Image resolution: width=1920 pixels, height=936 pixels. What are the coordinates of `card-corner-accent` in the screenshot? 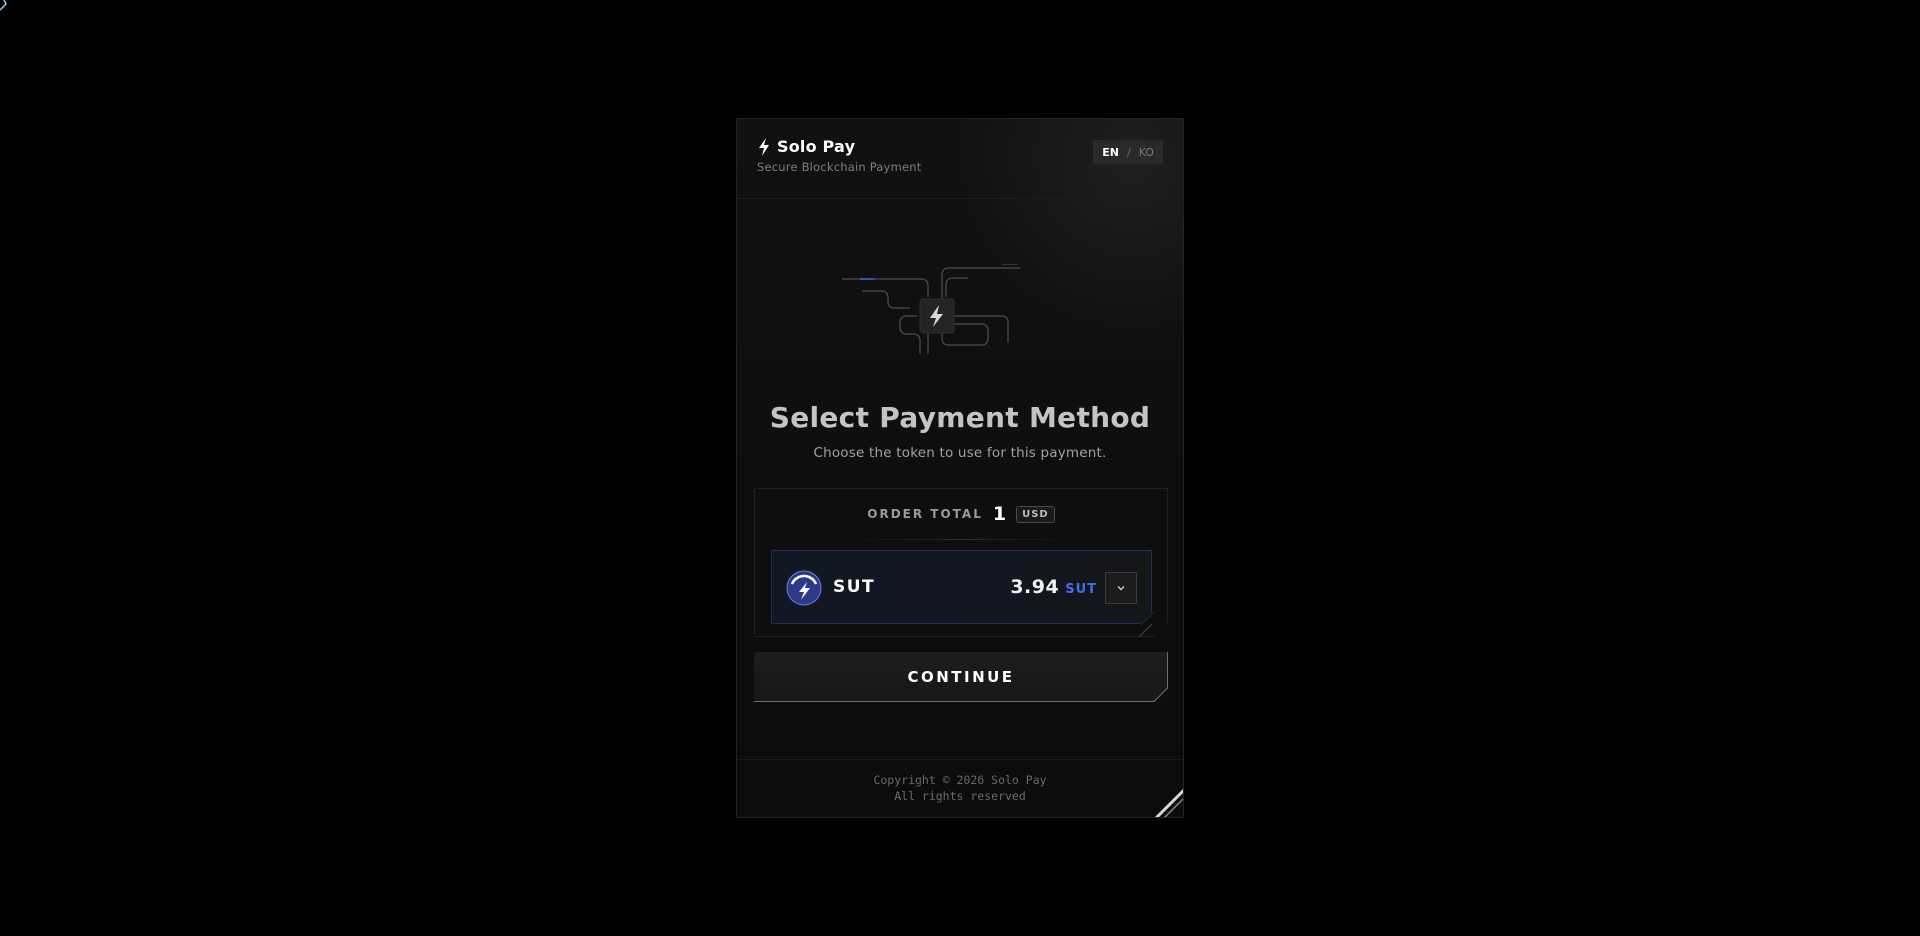 It's located at (1168, 802).